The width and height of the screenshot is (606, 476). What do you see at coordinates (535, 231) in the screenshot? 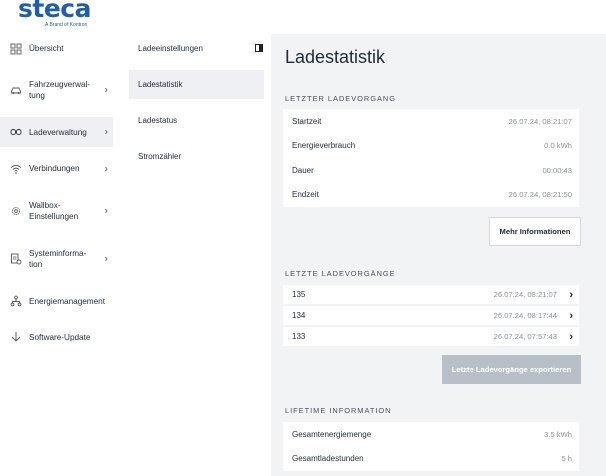
I see `more-info-button: Mehr Informationen` at bounding box center [535, 231].